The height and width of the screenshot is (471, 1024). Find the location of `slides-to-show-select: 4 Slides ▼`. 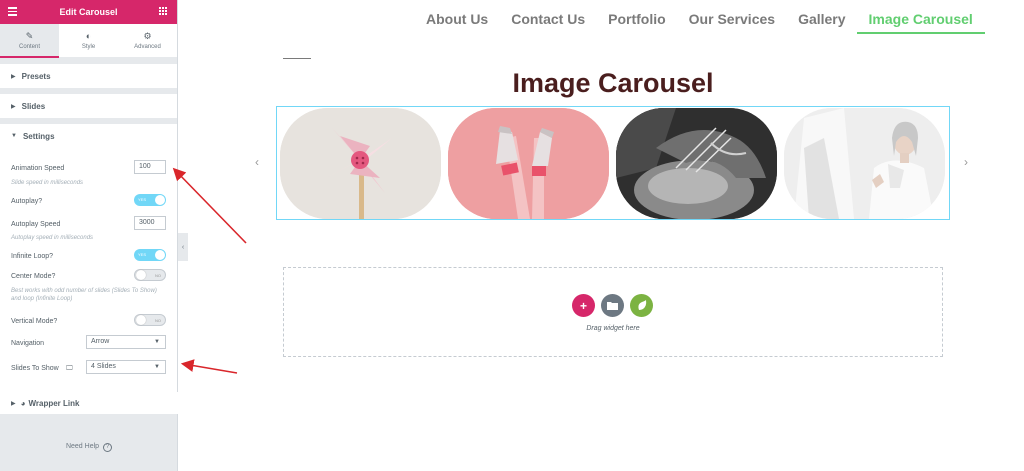

slides-to-show-select: 4 Slides ▼ is located at coordinates (126, 367).